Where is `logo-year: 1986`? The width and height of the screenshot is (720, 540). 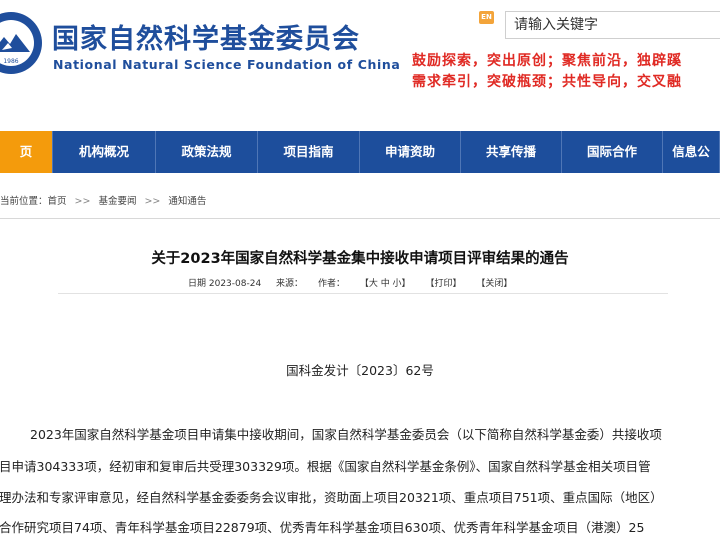
logo-year: 1986 is located at coordinates (10, 61).